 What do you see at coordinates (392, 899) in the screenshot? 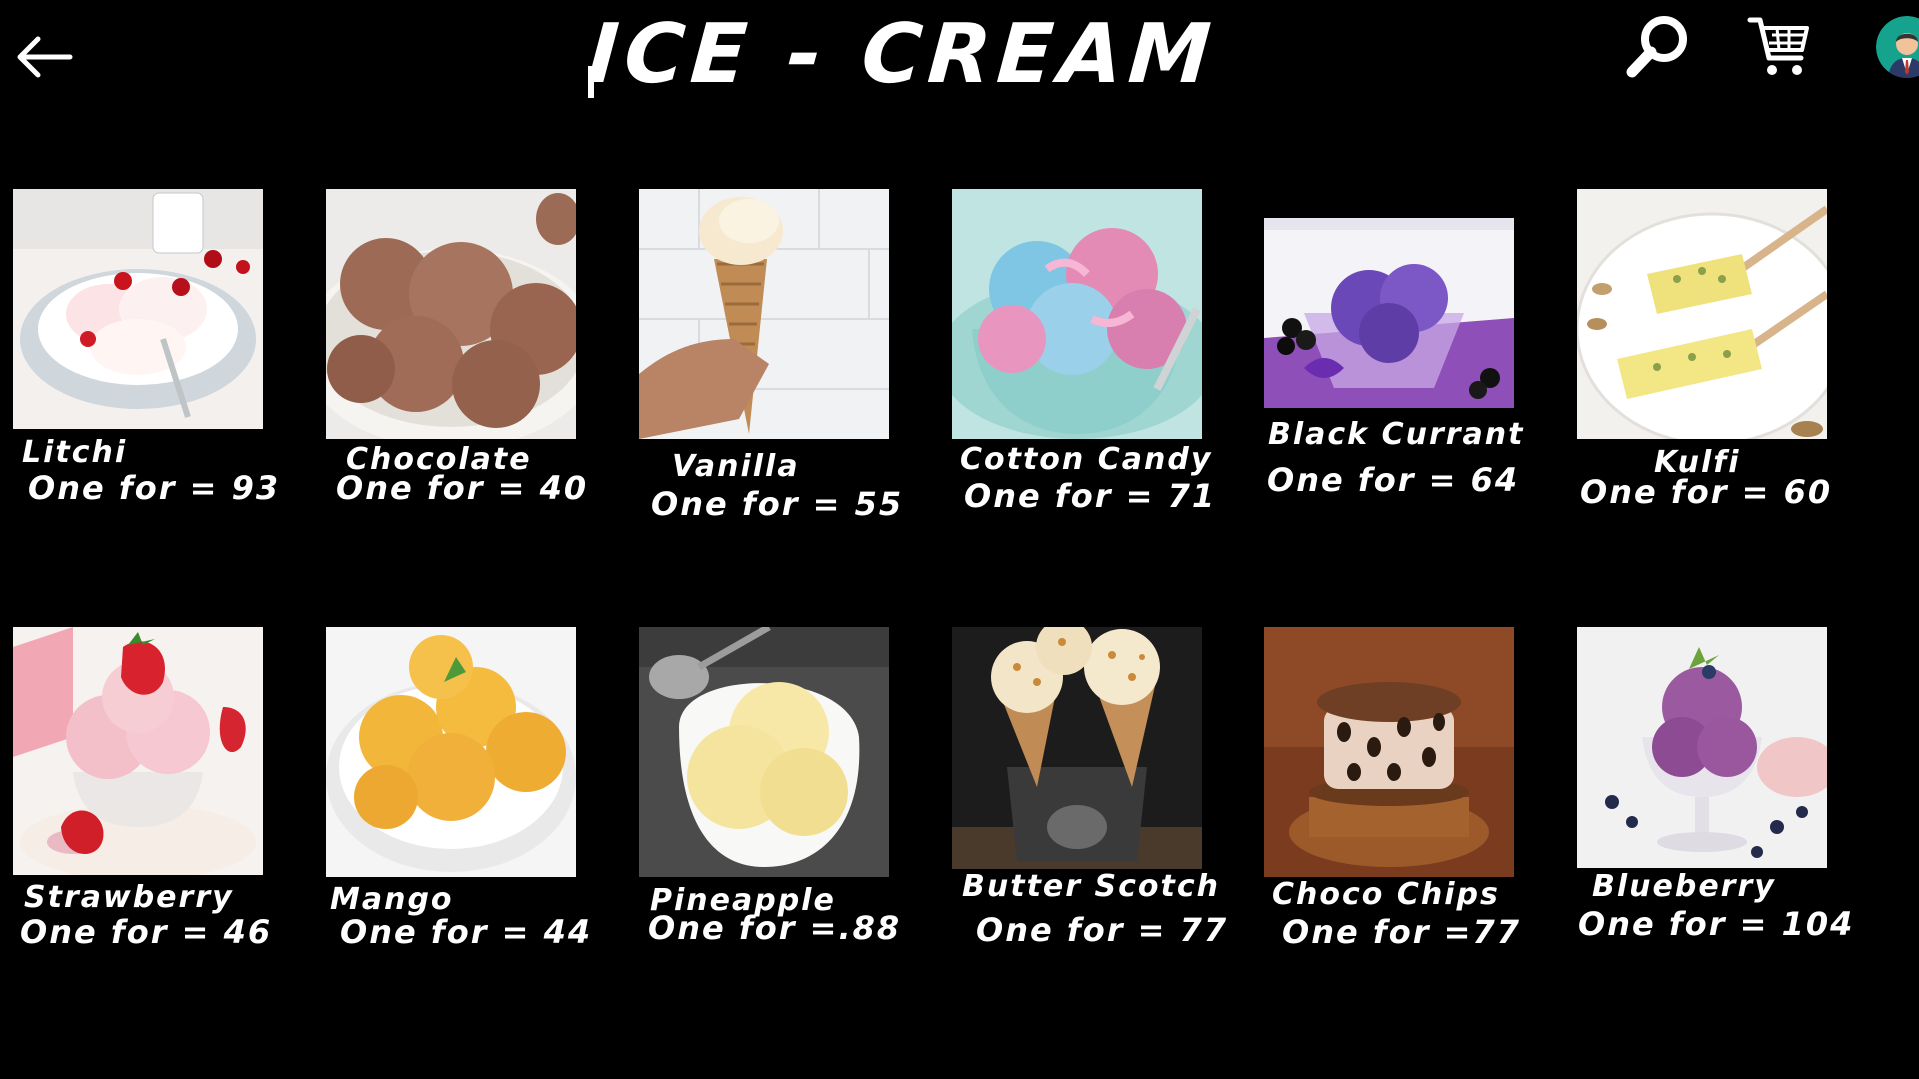
I see `product-name: Mango` at bounding box center [392, 899].